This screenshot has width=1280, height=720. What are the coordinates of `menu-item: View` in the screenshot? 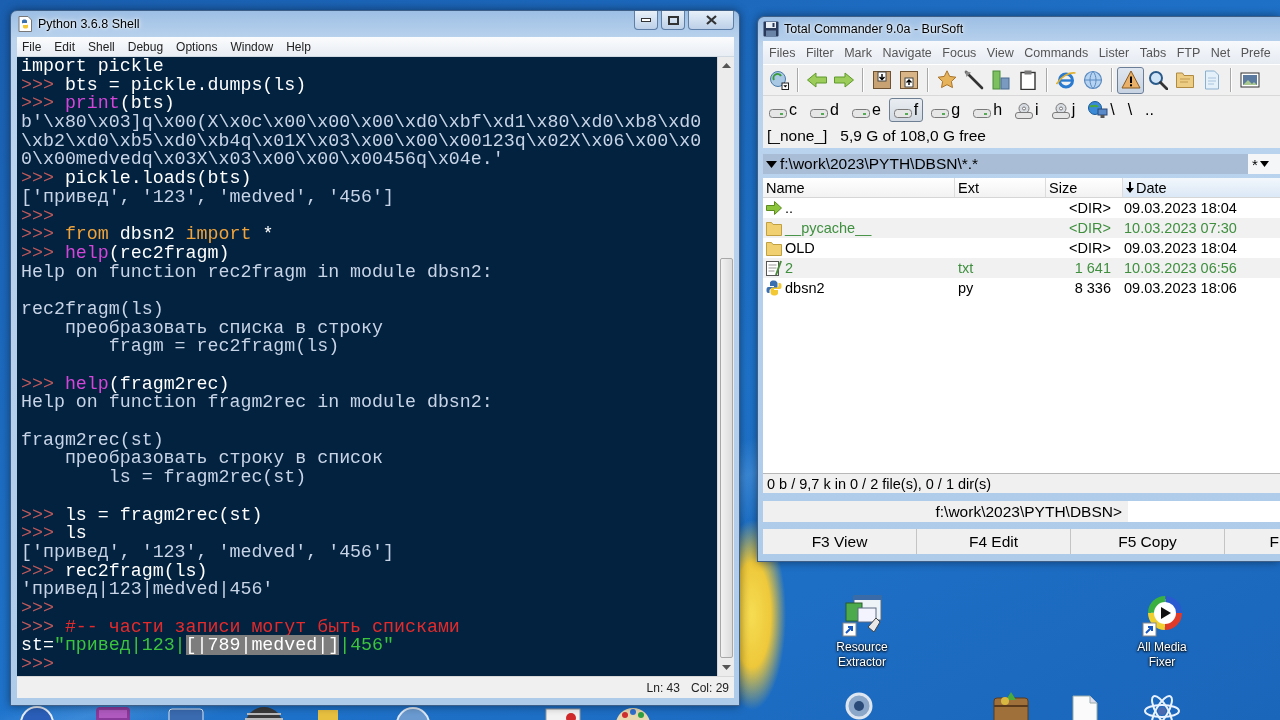 It's located at (1000, 52).